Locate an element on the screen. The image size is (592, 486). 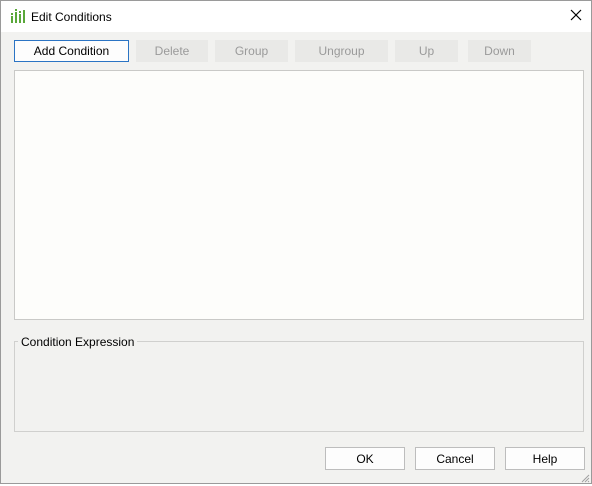
close-button is located at coordinates (576, 16).